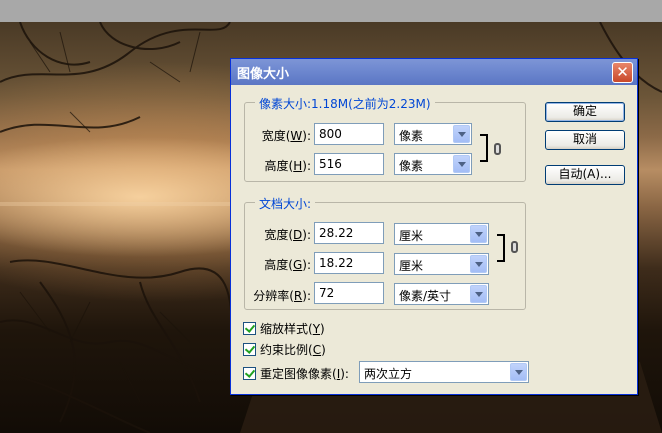 This screenshot has width=662, height=433. Describe the element at coordinates (263, 74) in the screenshot. I see `dialog-title: 图像大小` at that location.